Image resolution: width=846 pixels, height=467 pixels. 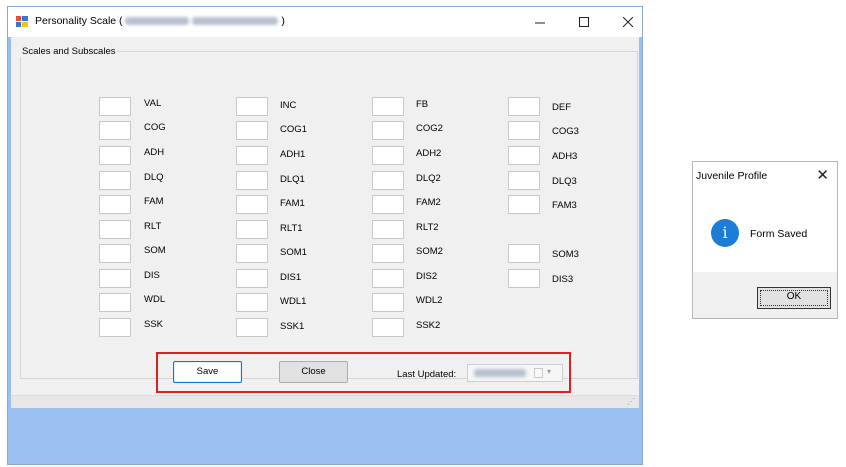 I want to click on juvenile-profile-dialog: Juvenile Profile ✕ i Form Saved OK, so click(x=765, y=240).